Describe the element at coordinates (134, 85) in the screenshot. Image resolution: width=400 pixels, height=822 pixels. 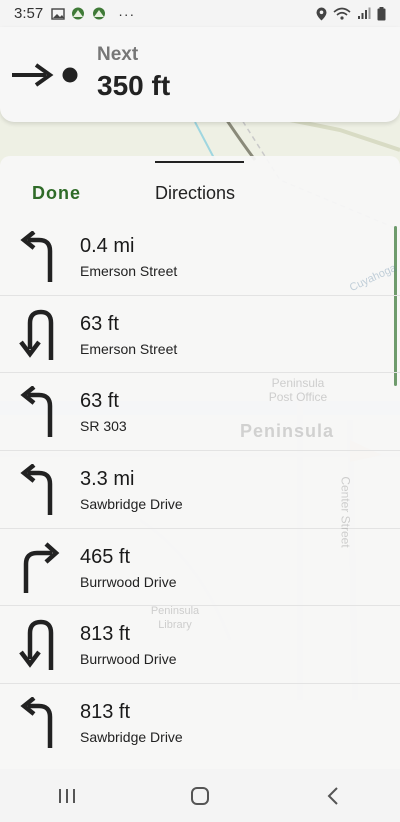
I see `next-distance: 350 ft` at that location.